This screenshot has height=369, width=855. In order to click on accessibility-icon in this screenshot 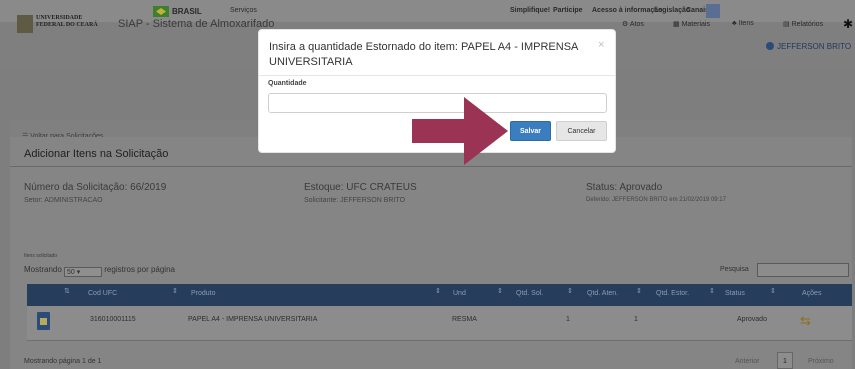, I will do `click(713, 11)`.